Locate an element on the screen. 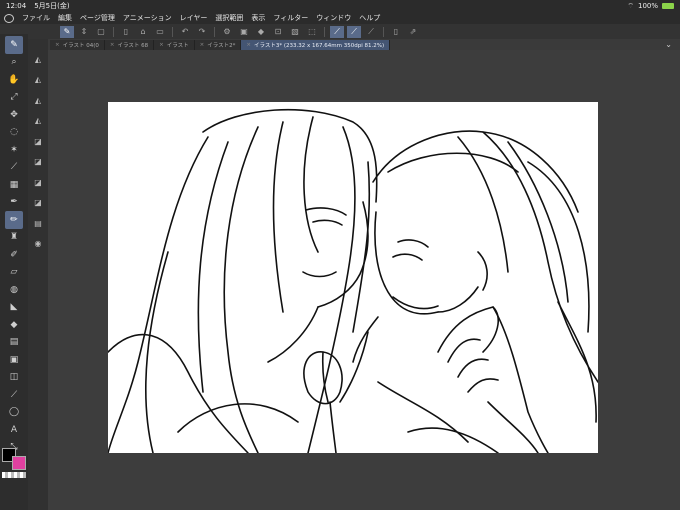  text-tool-icon: A is located at coordinates (14, 430).